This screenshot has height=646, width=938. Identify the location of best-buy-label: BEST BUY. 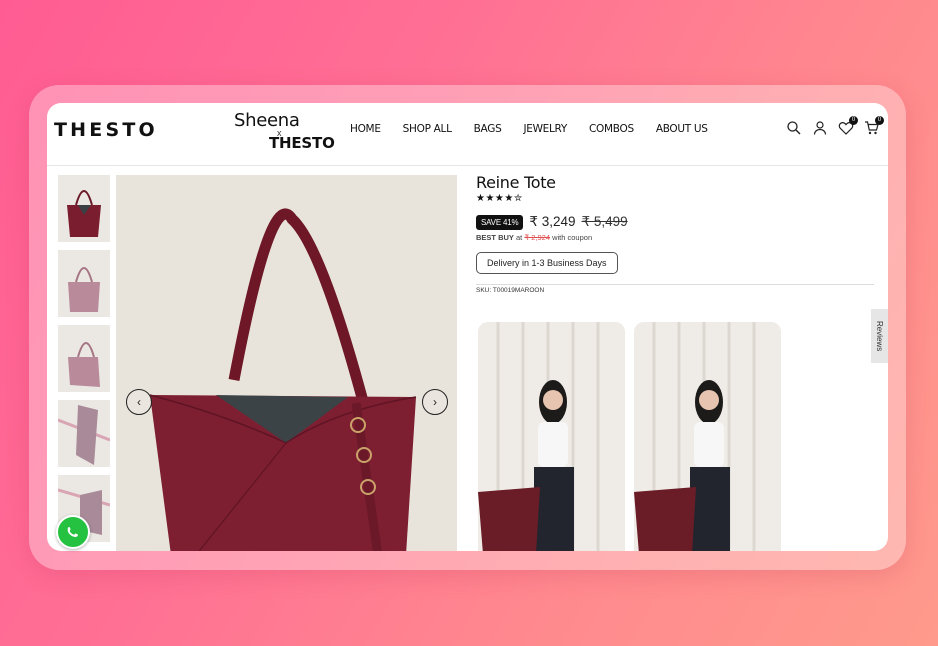
(495, 237).